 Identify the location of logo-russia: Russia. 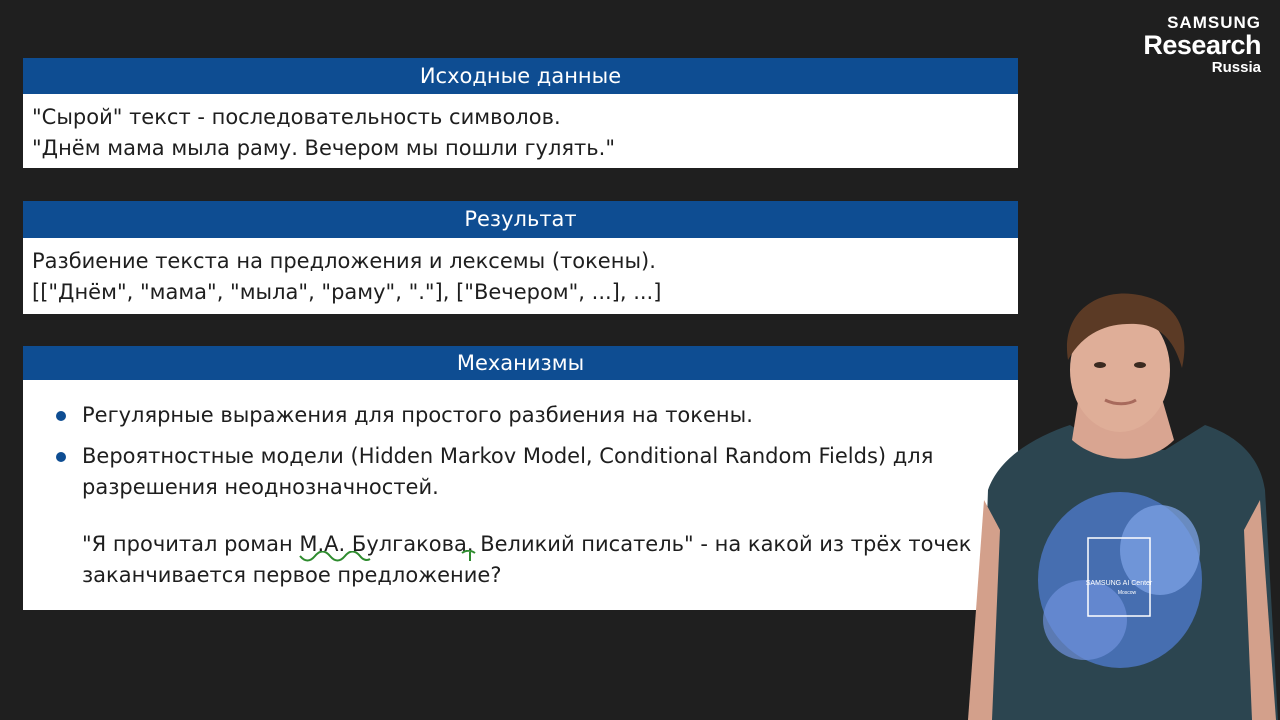
(1236, 67).